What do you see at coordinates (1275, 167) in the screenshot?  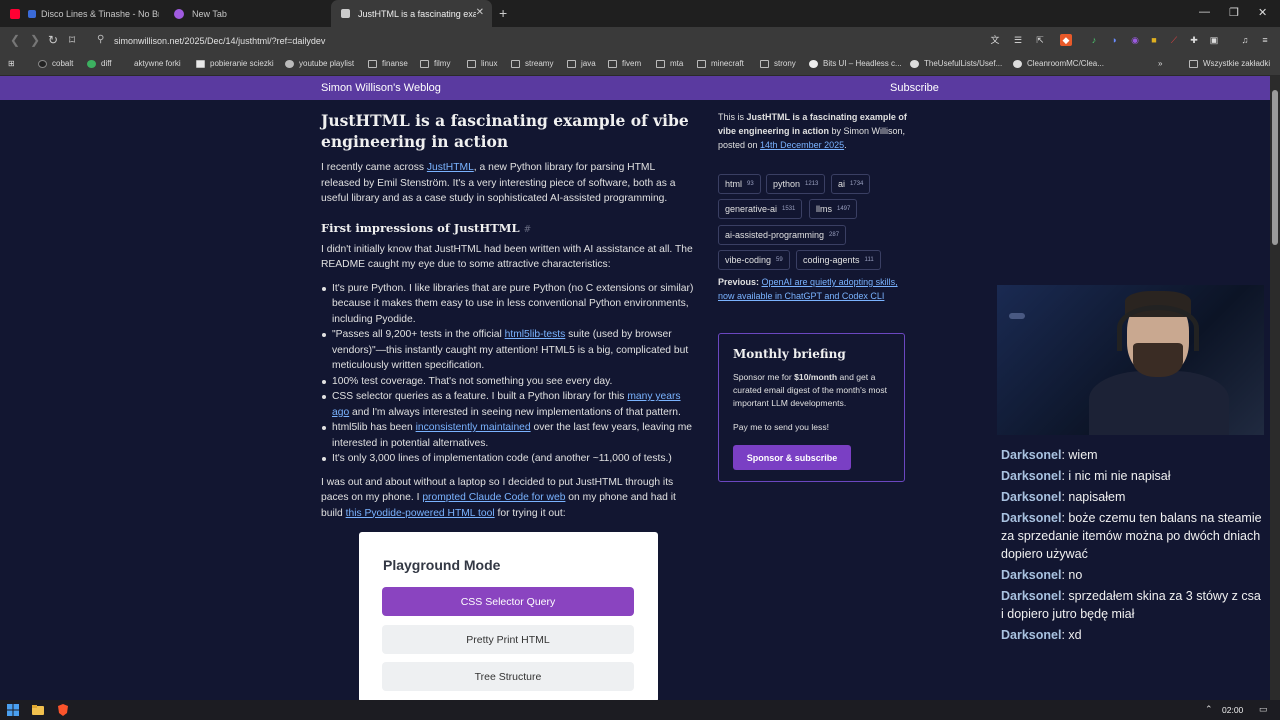 I see `scrollbar-thumb` at bounding box center [1275, 167].